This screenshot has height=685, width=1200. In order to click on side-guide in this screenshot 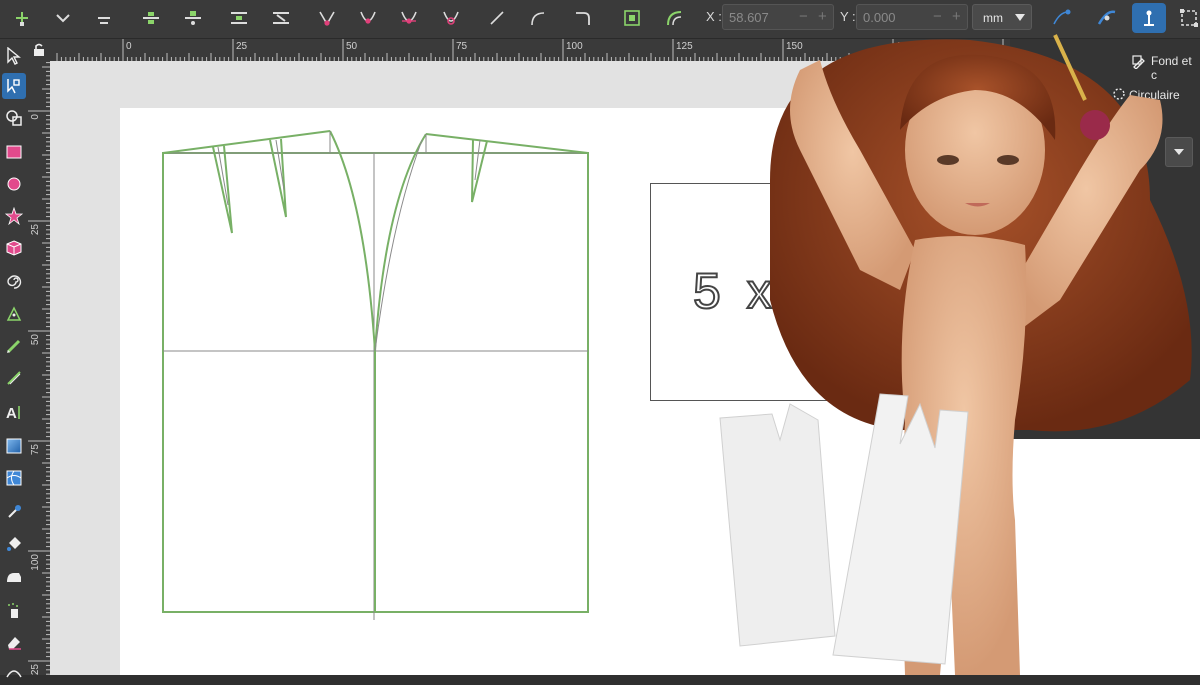, I will do `click(398, 245)`.